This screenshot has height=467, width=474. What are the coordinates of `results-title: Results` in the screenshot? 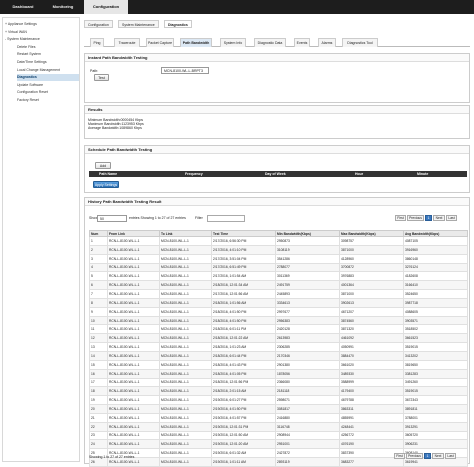 It's located at (277, 110).